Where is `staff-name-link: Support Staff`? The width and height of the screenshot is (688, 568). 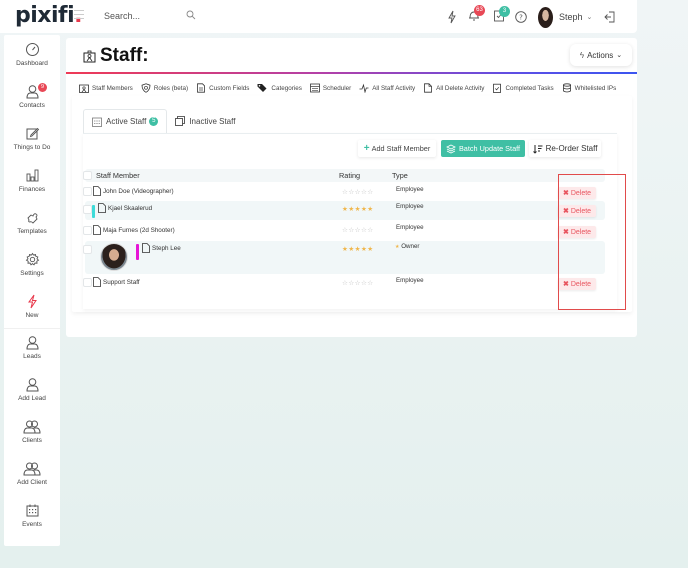
staff-name-link: Support Staff is located at coordinates (116, 282).